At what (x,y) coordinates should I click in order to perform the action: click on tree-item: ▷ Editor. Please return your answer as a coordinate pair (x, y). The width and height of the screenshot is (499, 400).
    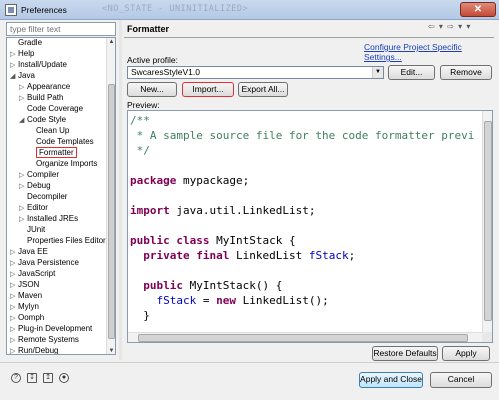
    Looking at the image, I should click on (33, 207).